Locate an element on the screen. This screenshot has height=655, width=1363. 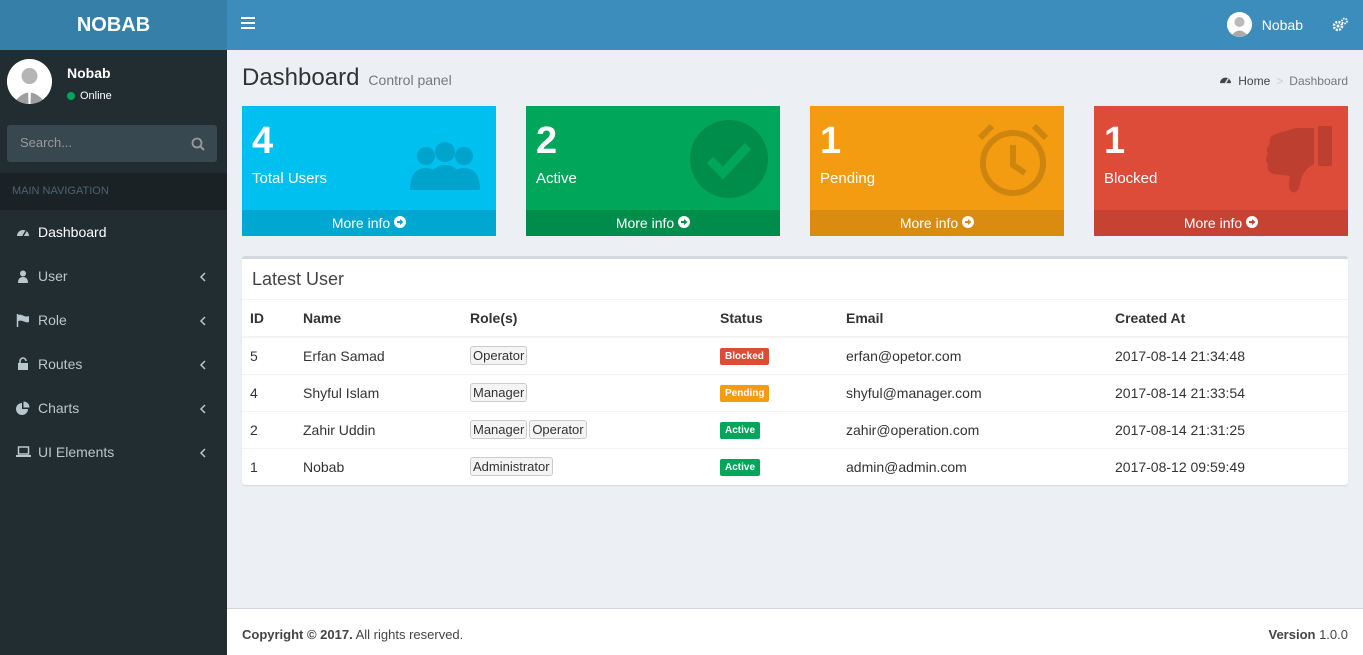
box-label: Pending is located at coordinates (848, 178).